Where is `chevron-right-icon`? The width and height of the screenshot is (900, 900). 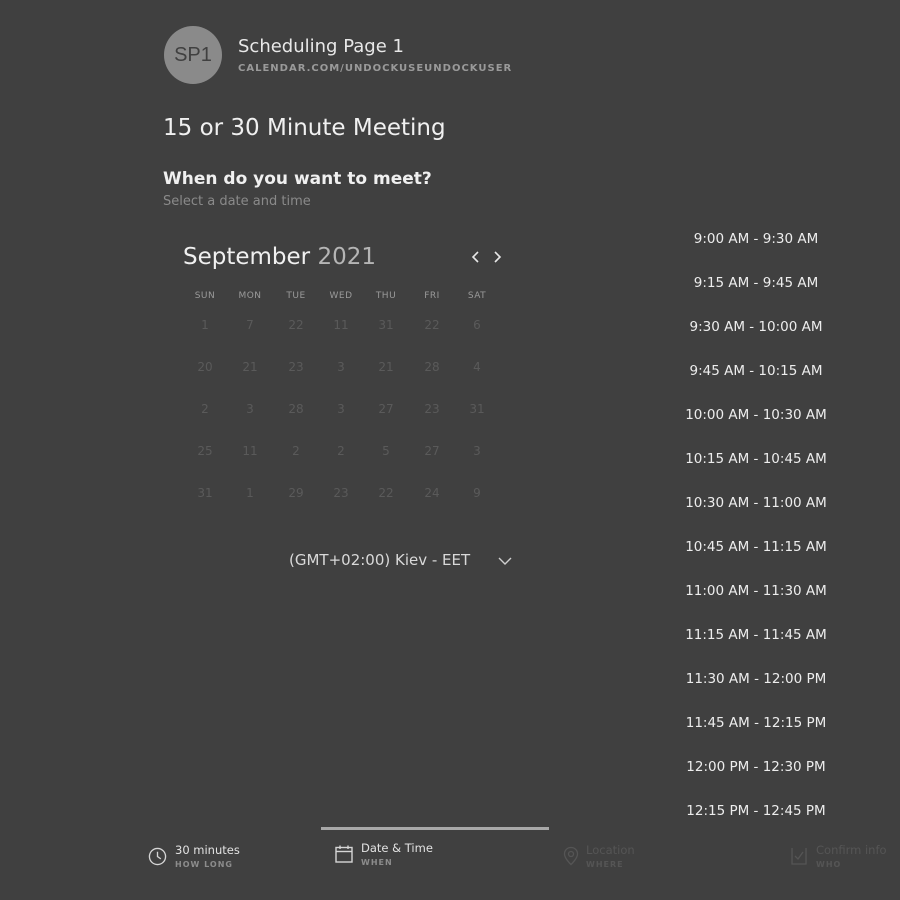
chevron-right-icon is located at coordinates (498, 257).